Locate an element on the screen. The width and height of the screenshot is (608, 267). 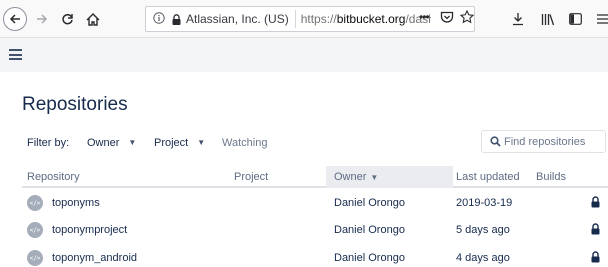
repo-last-updated: 2019-03-19 is located at coordinates (484, 203).